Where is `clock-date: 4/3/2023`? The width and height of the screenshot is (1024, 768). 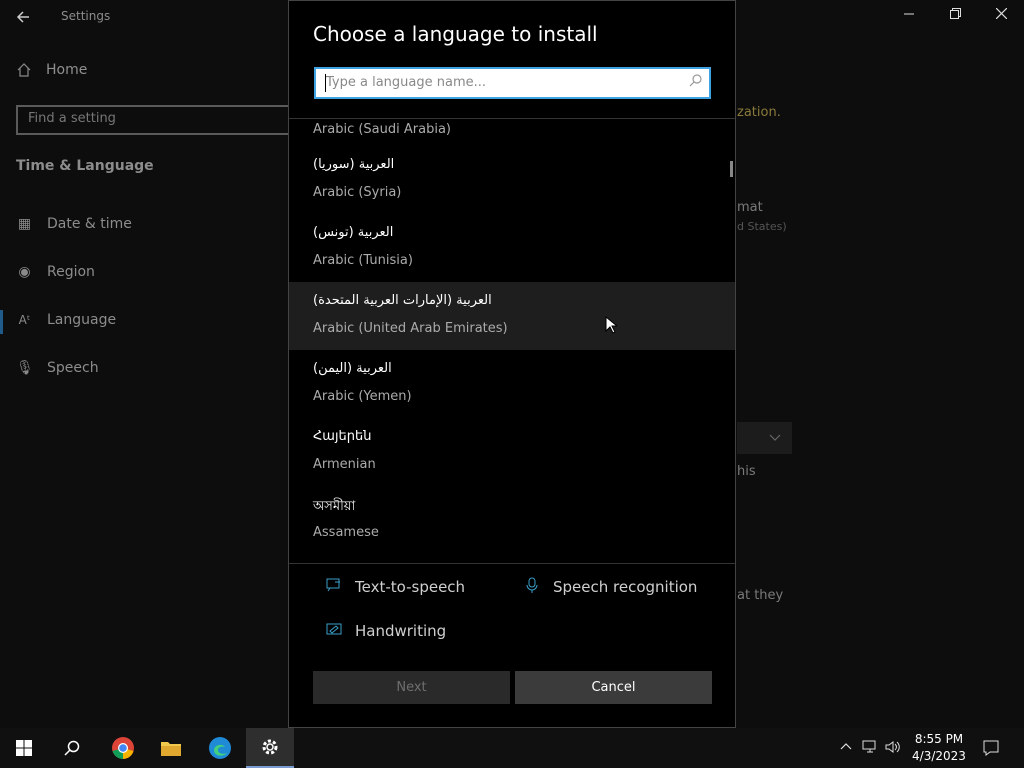 clock-date: 4/3/2023 is located at coordinates (939, 756).